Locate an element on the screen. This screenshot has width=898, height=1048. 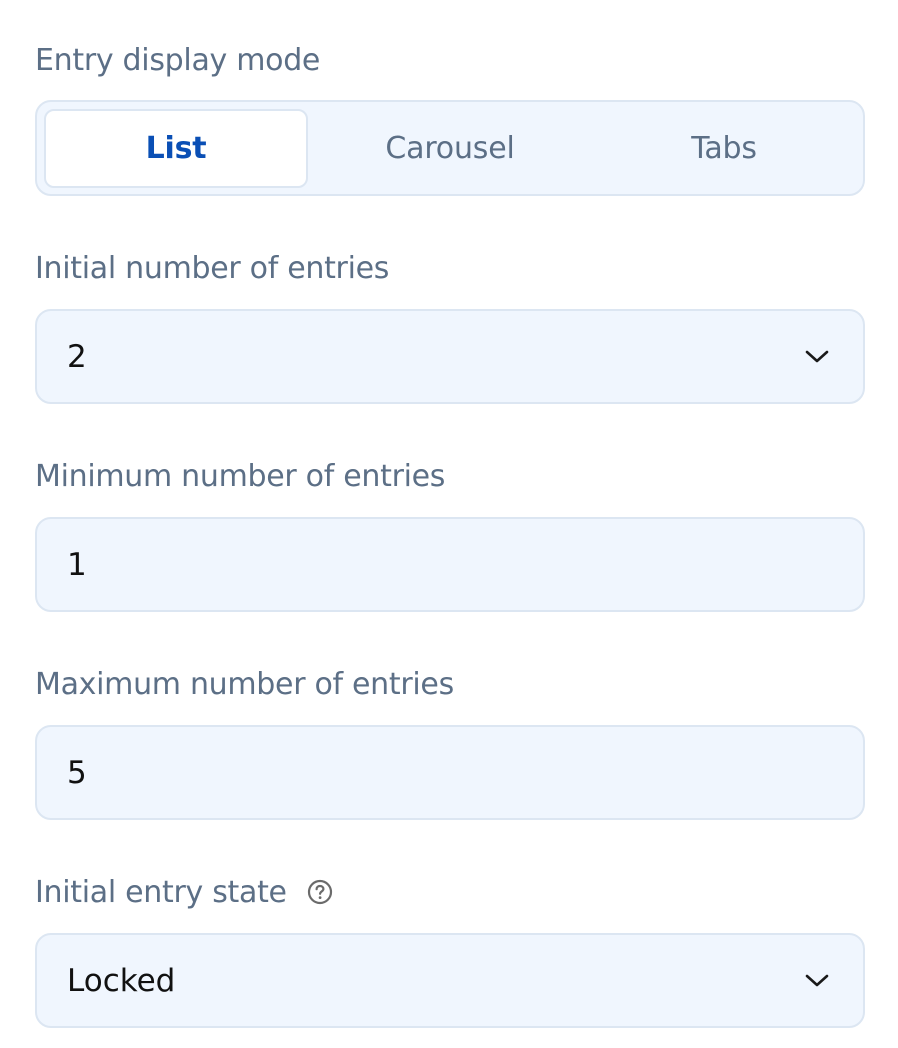
initial-entry-state-select: Locked is located at coordinates (450, 980).